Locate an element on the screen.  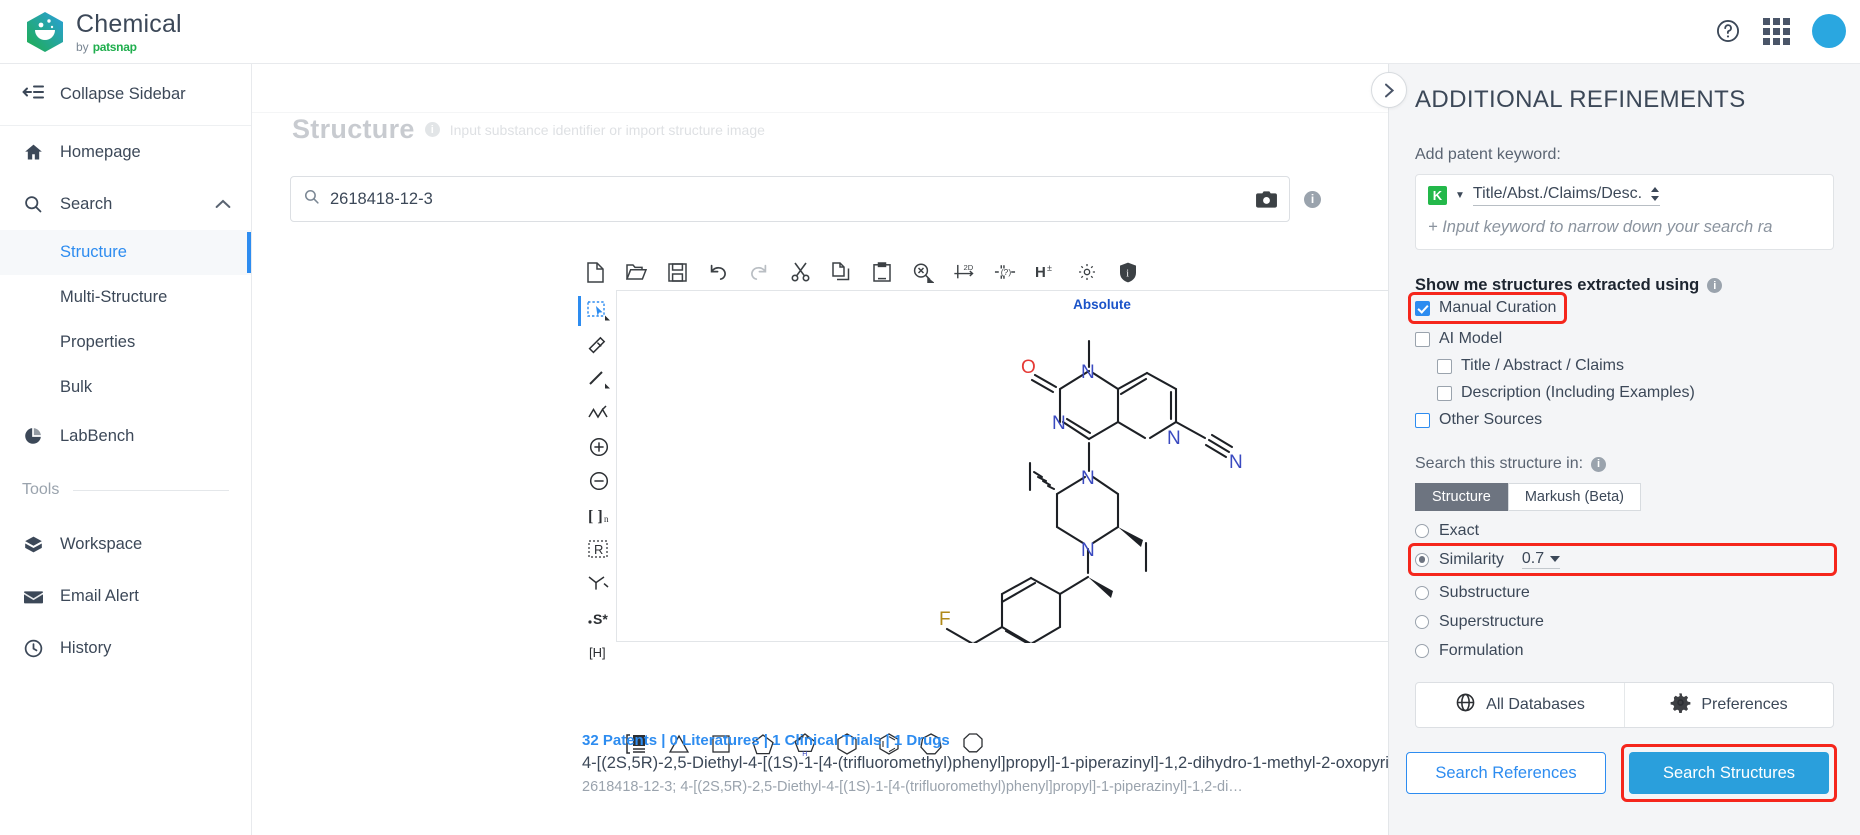
brand-logo: Chemical by patsnap is located at coordinates (103, 32).